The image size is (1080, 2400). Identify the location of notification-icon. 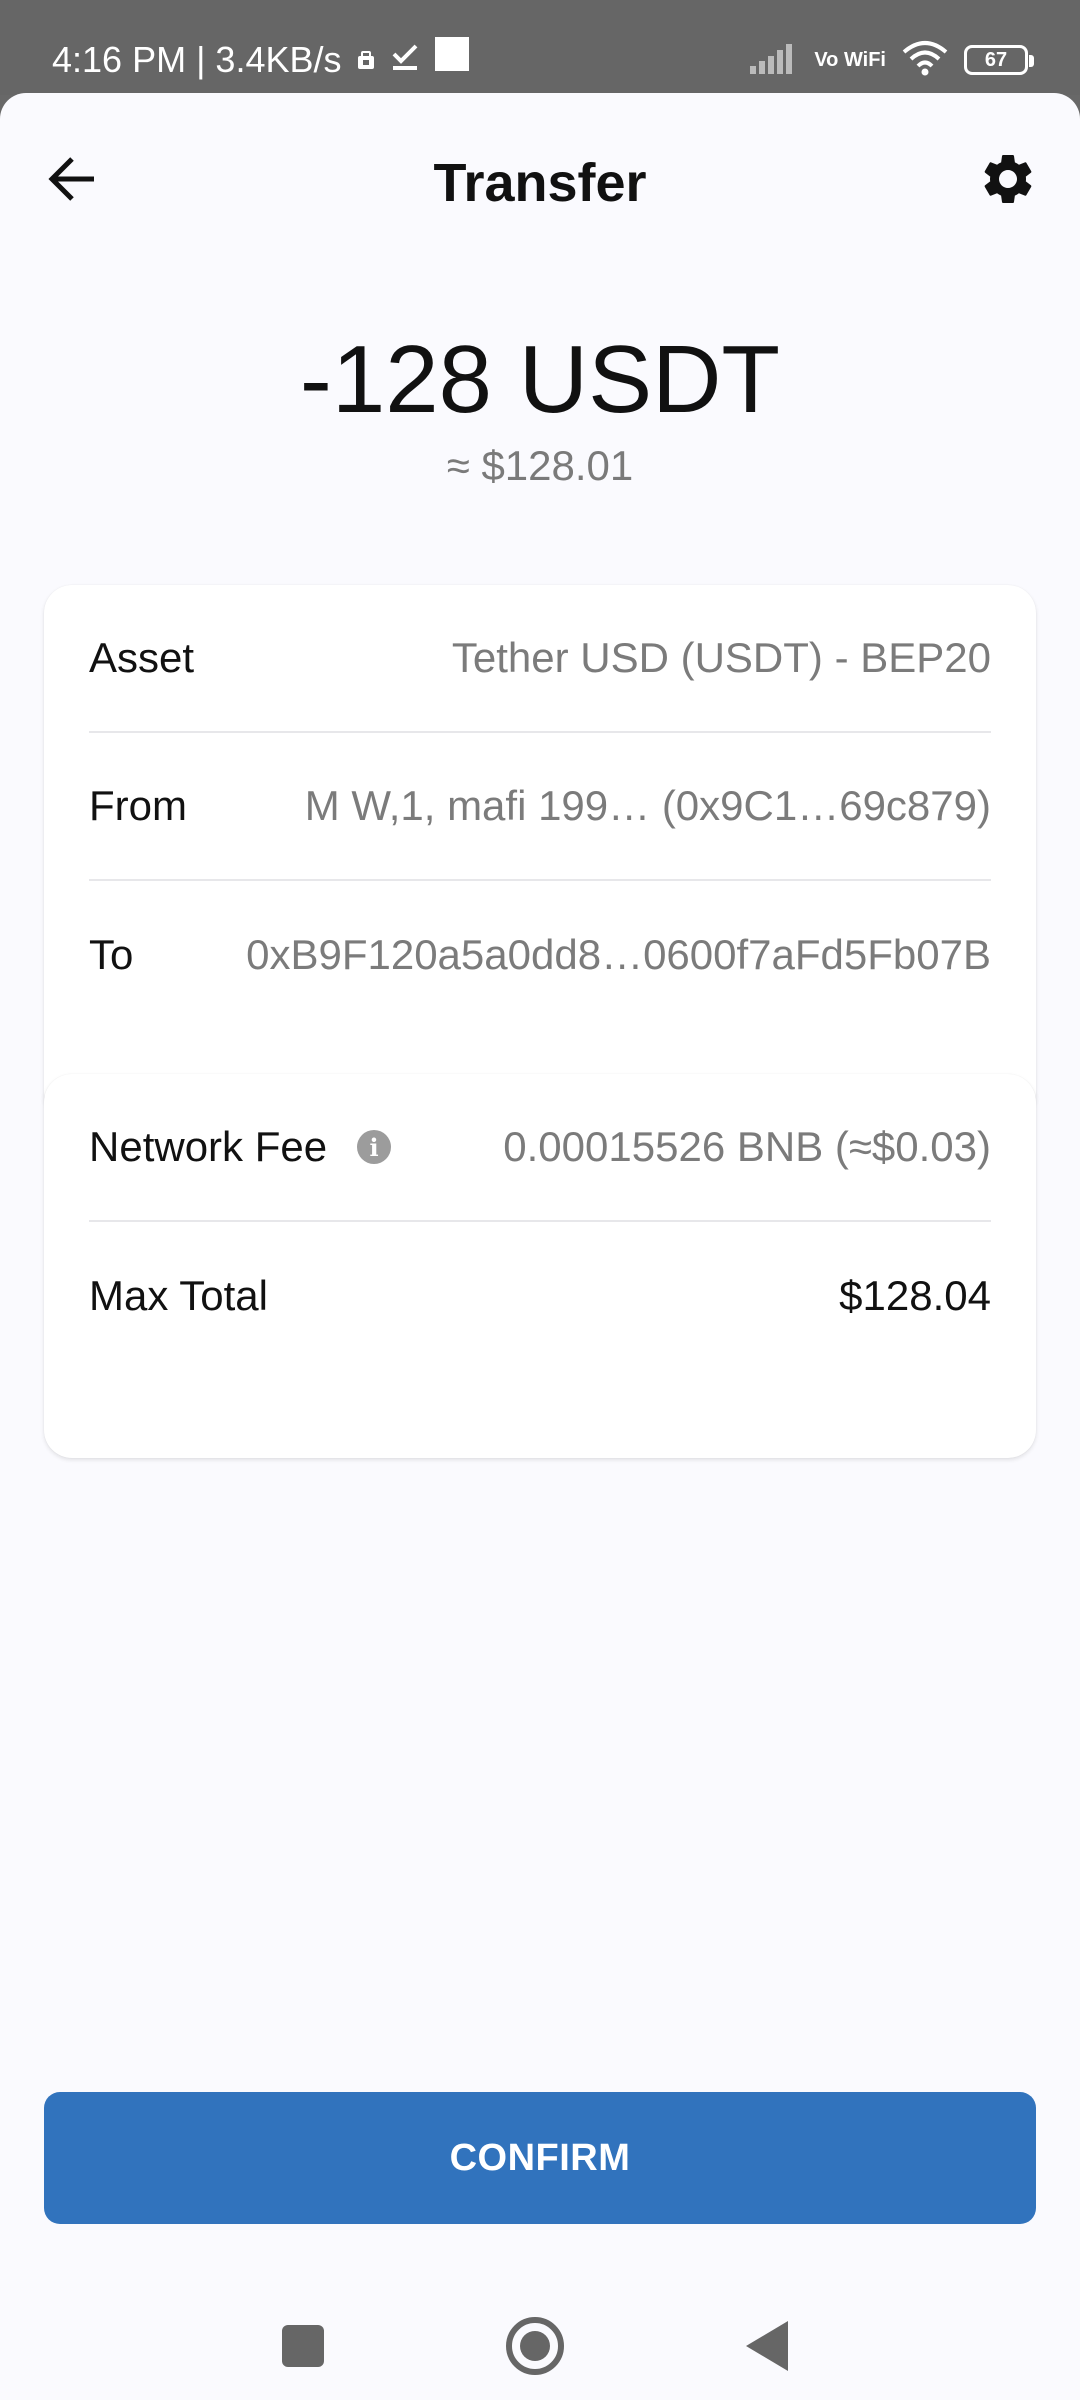
(366, 60).